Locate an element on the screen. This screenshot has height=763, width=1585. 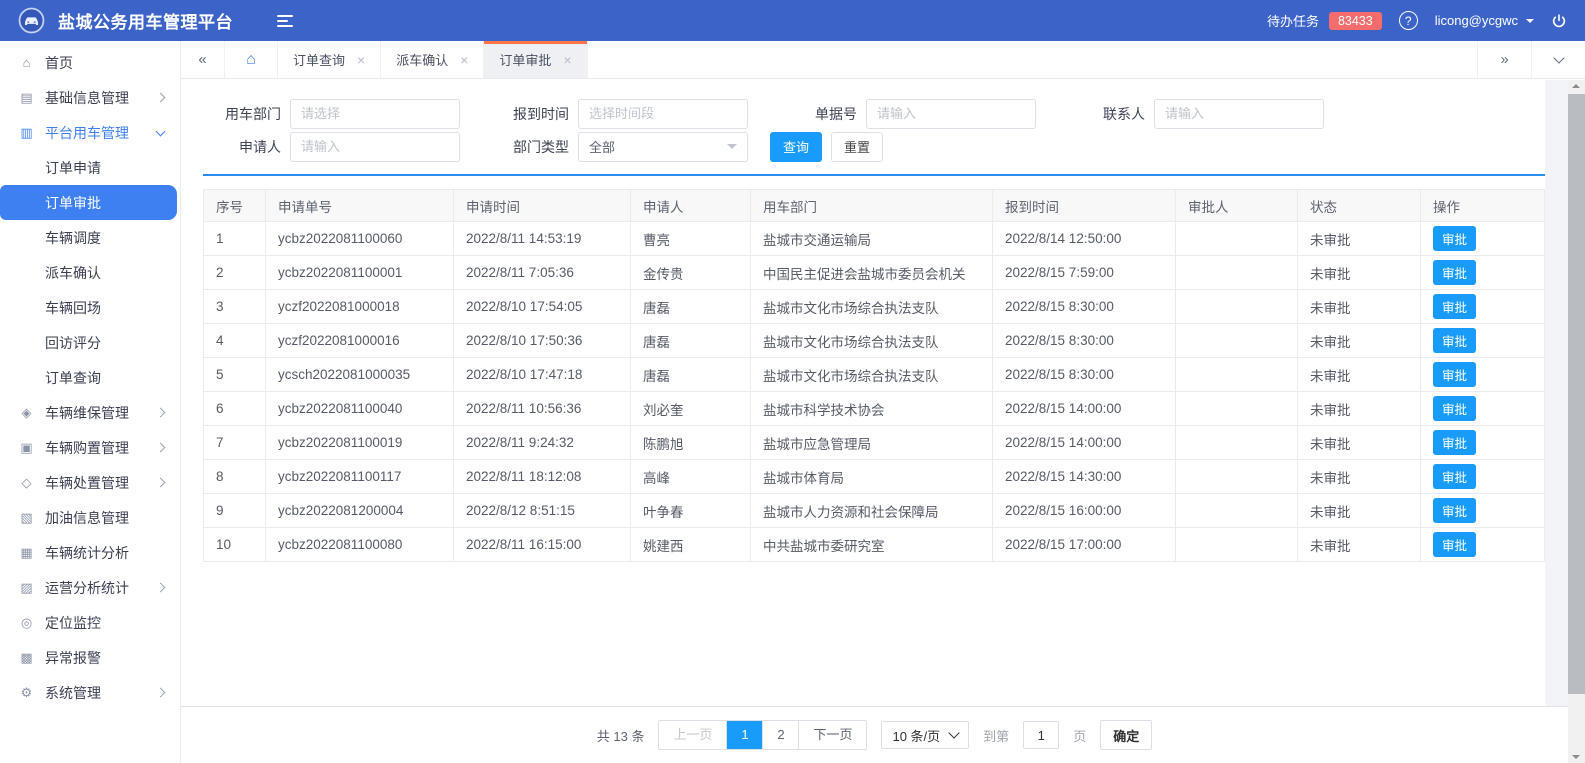
sidebar-subitem-order-query: 订单查询 is located at coordinates (90, 377).